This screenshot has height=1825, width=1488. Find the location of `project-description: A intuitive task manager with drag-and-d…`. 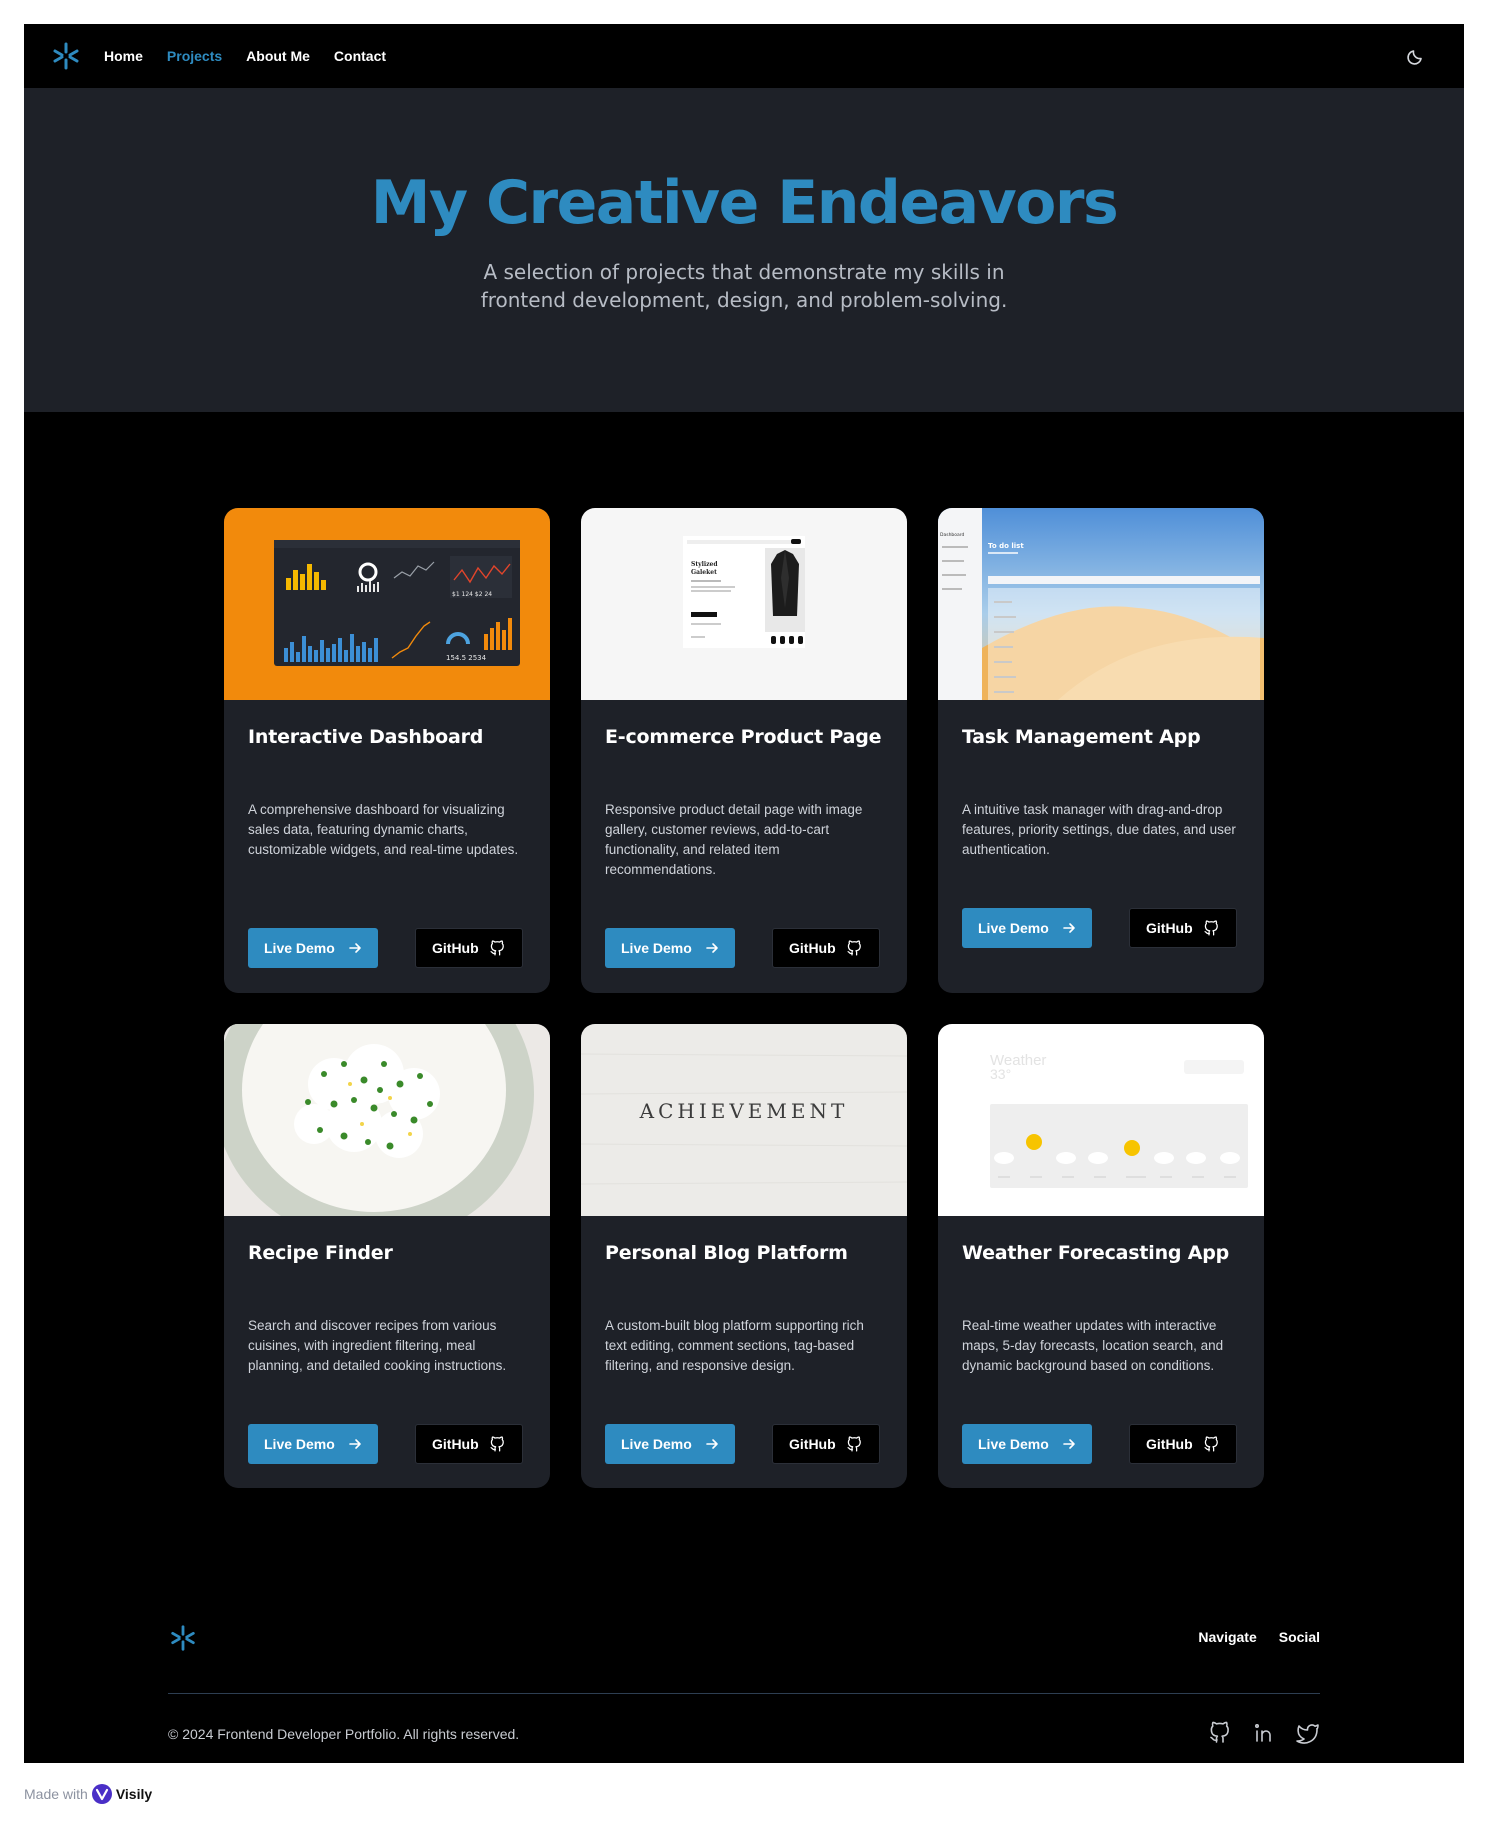

project-description: A intuitive task manager with drag-and-d… is located at coordinates (1099, 829).